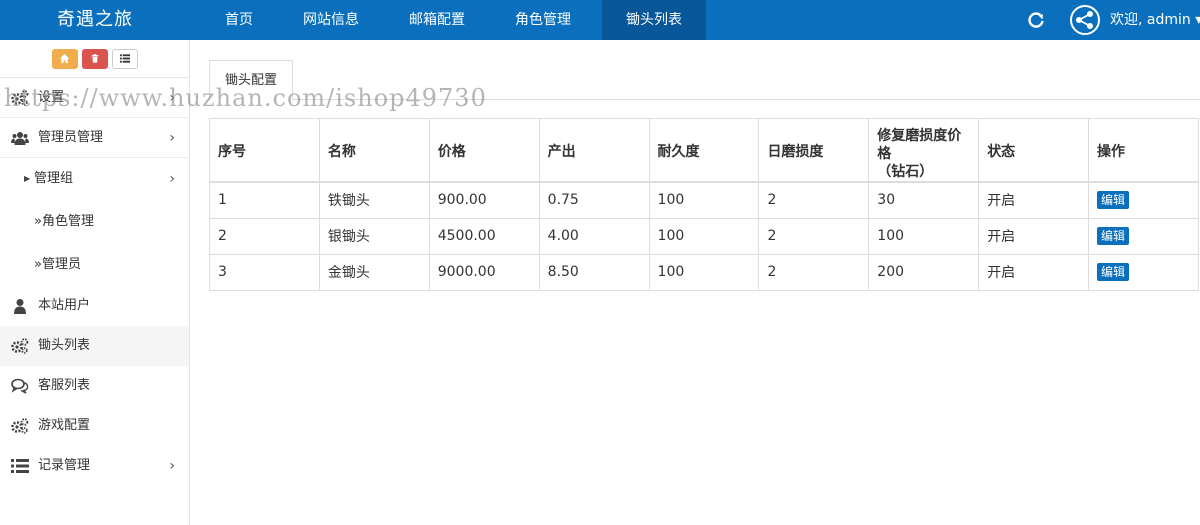 The width and height of the screenshot is (1200, 525). Describe the element at coordinates (64, 465) in the screenshot. I see `sidebar-item-label: 记录管理` at that location.